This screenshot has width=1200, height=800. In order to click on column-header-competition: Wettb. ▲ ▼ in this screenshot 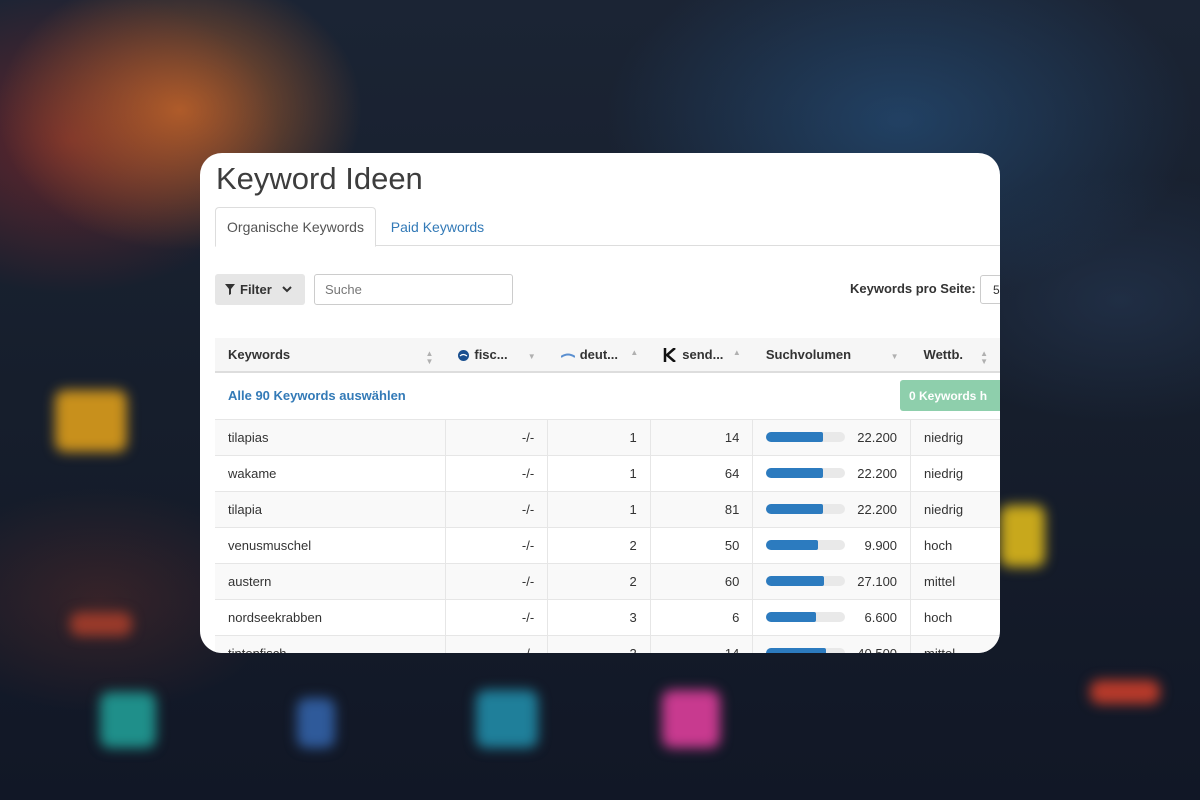, I will do `click(955, 355)`.